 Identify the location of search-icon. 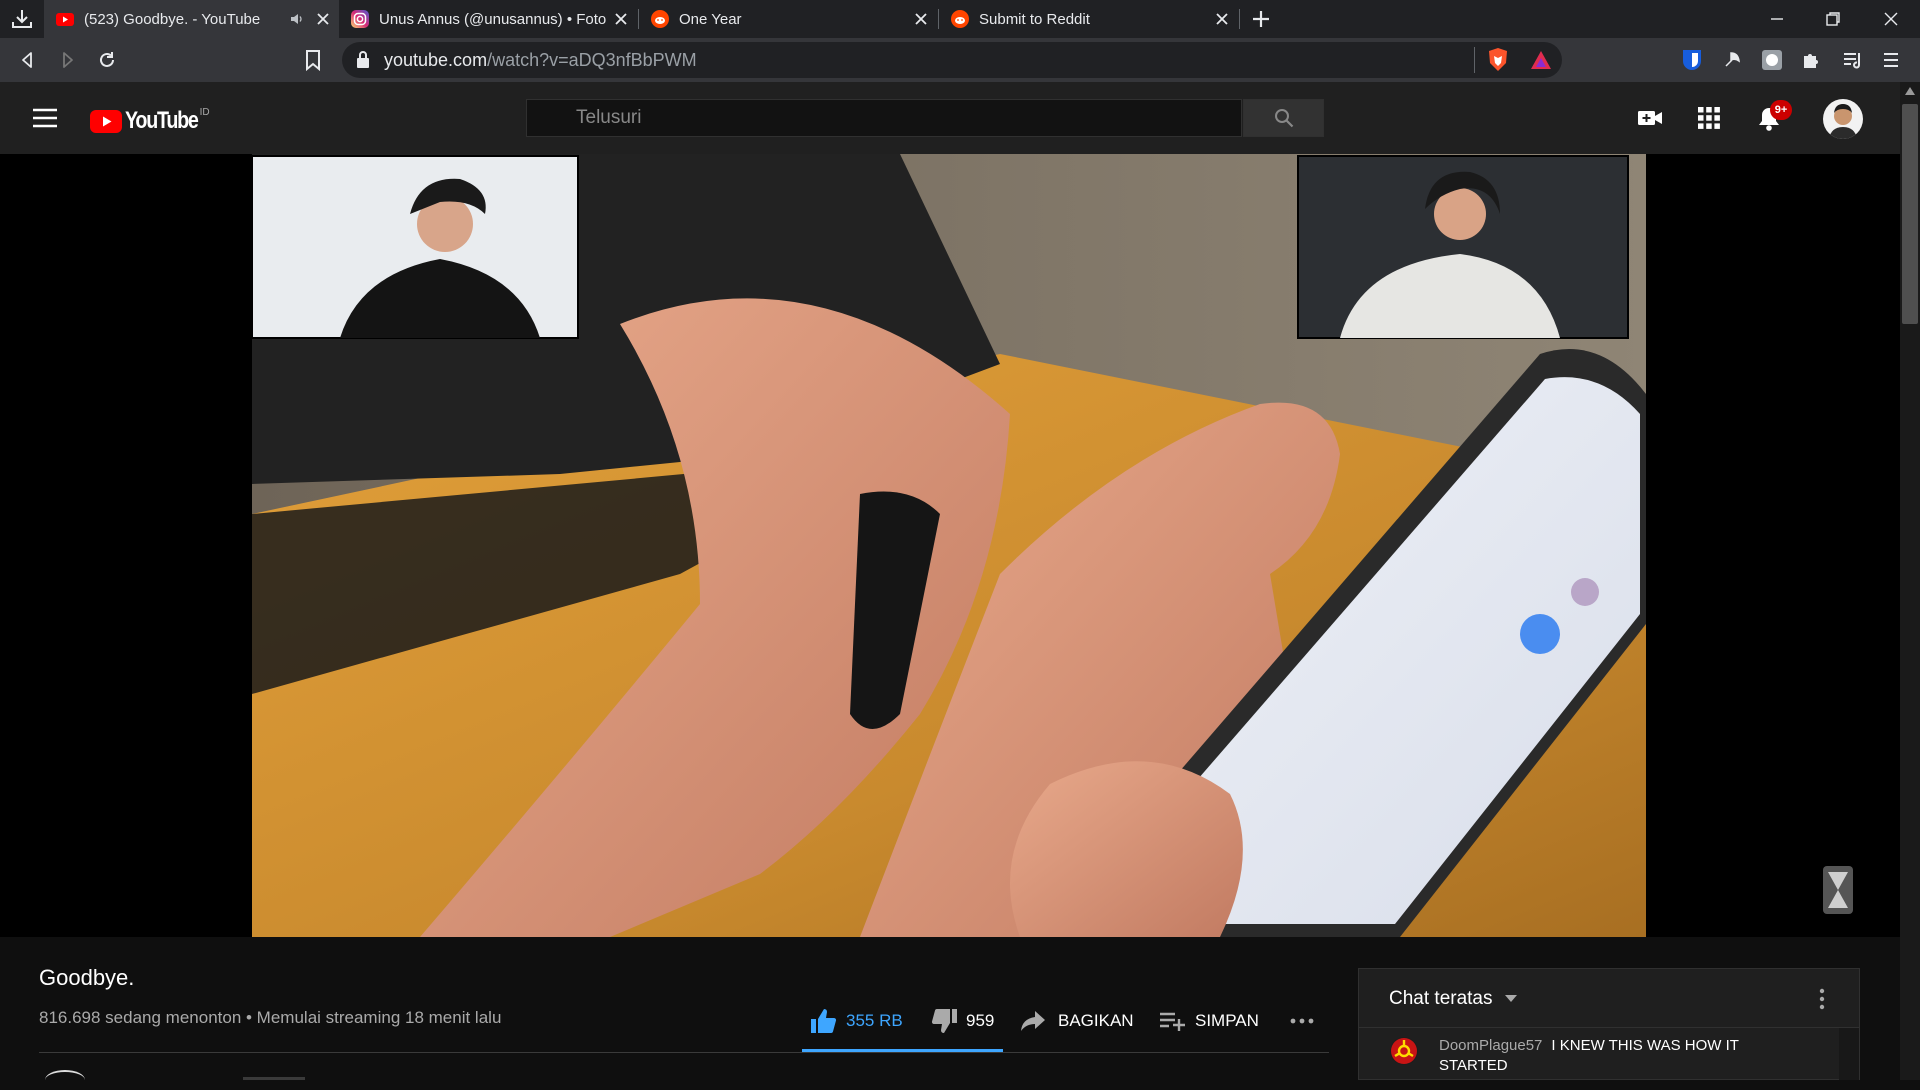
(1284, 118).